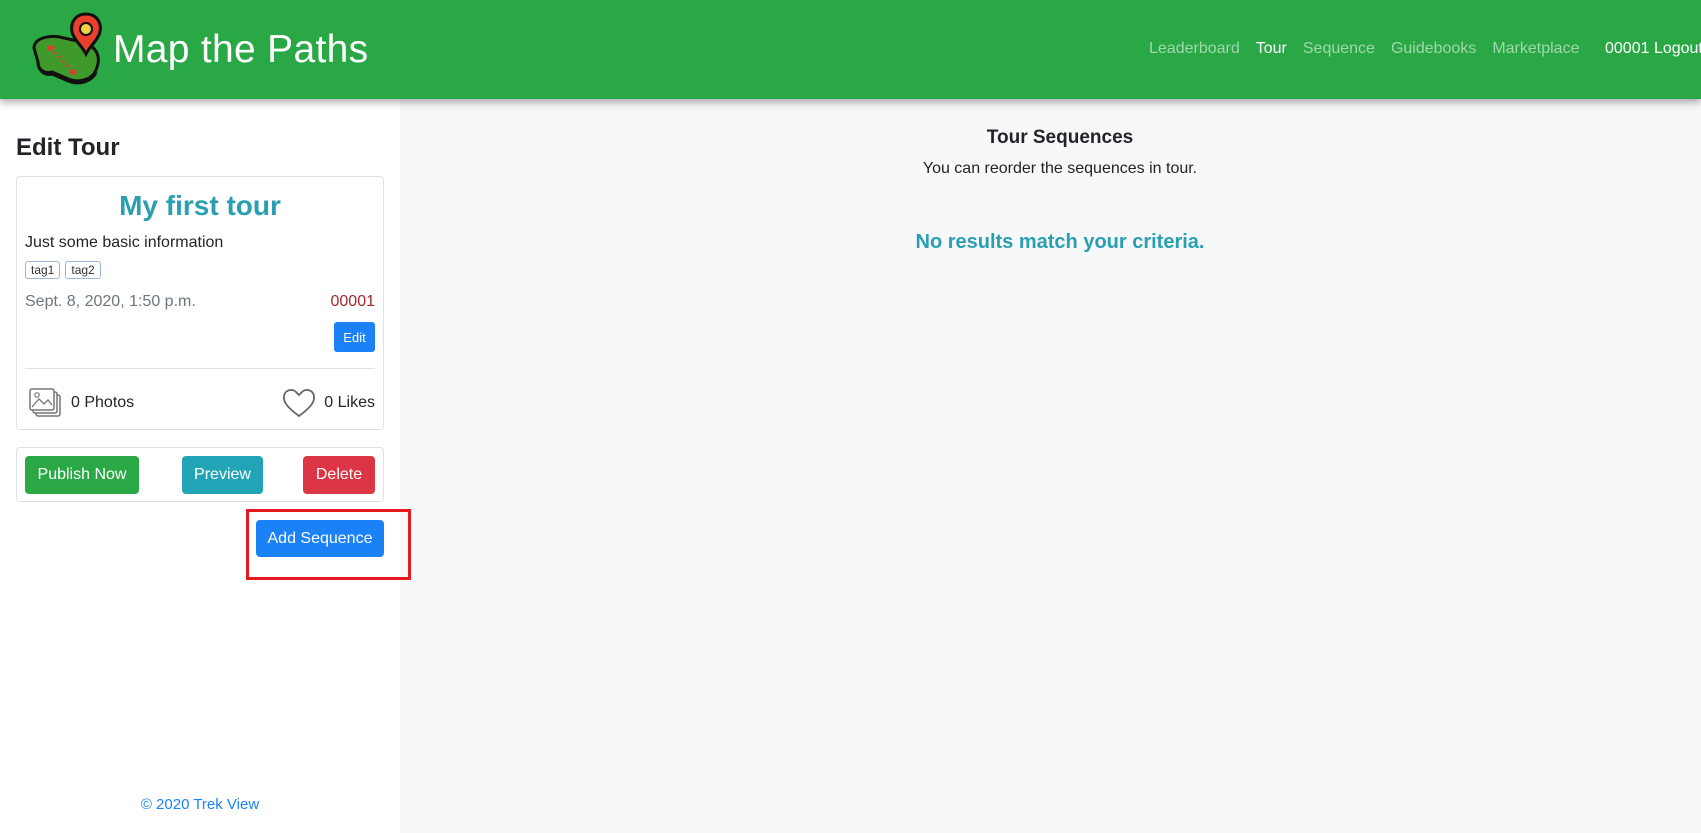 The height and width of the screenshot is (833, 1701). I want to click on tour-owner-id: 00001, so click(353, 301).